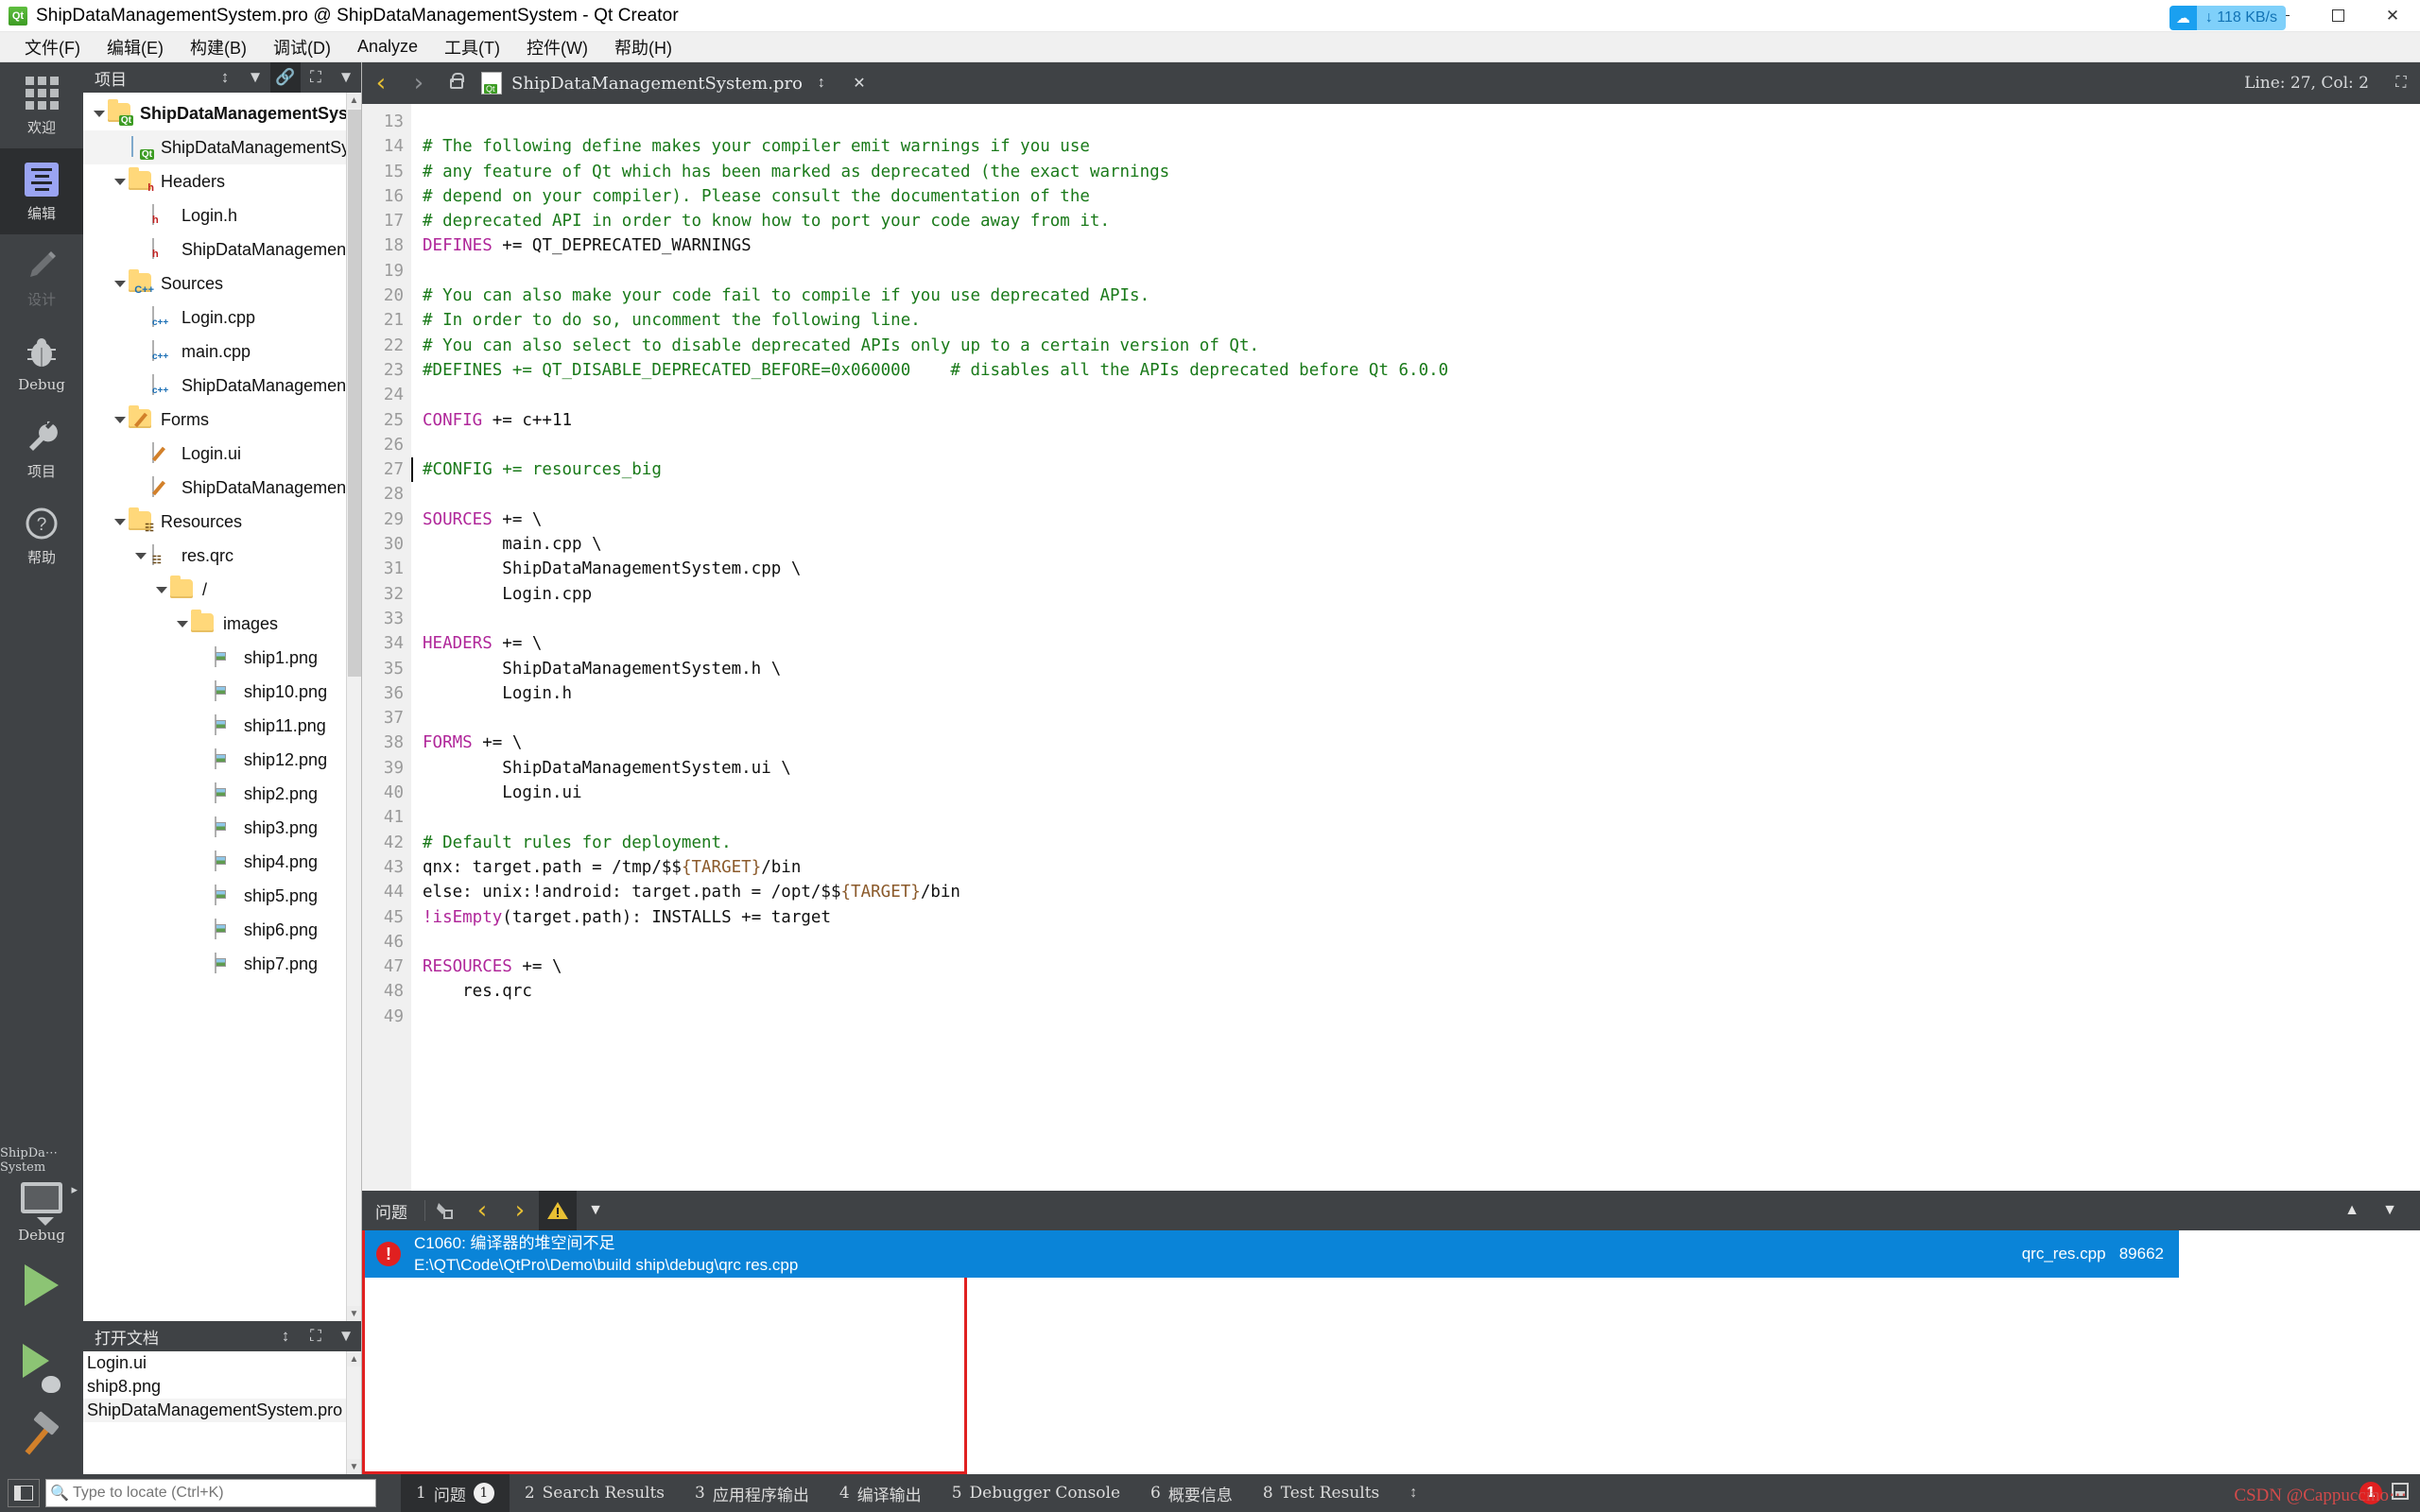  I want to click on debug-play-button, so click(41, 1361).